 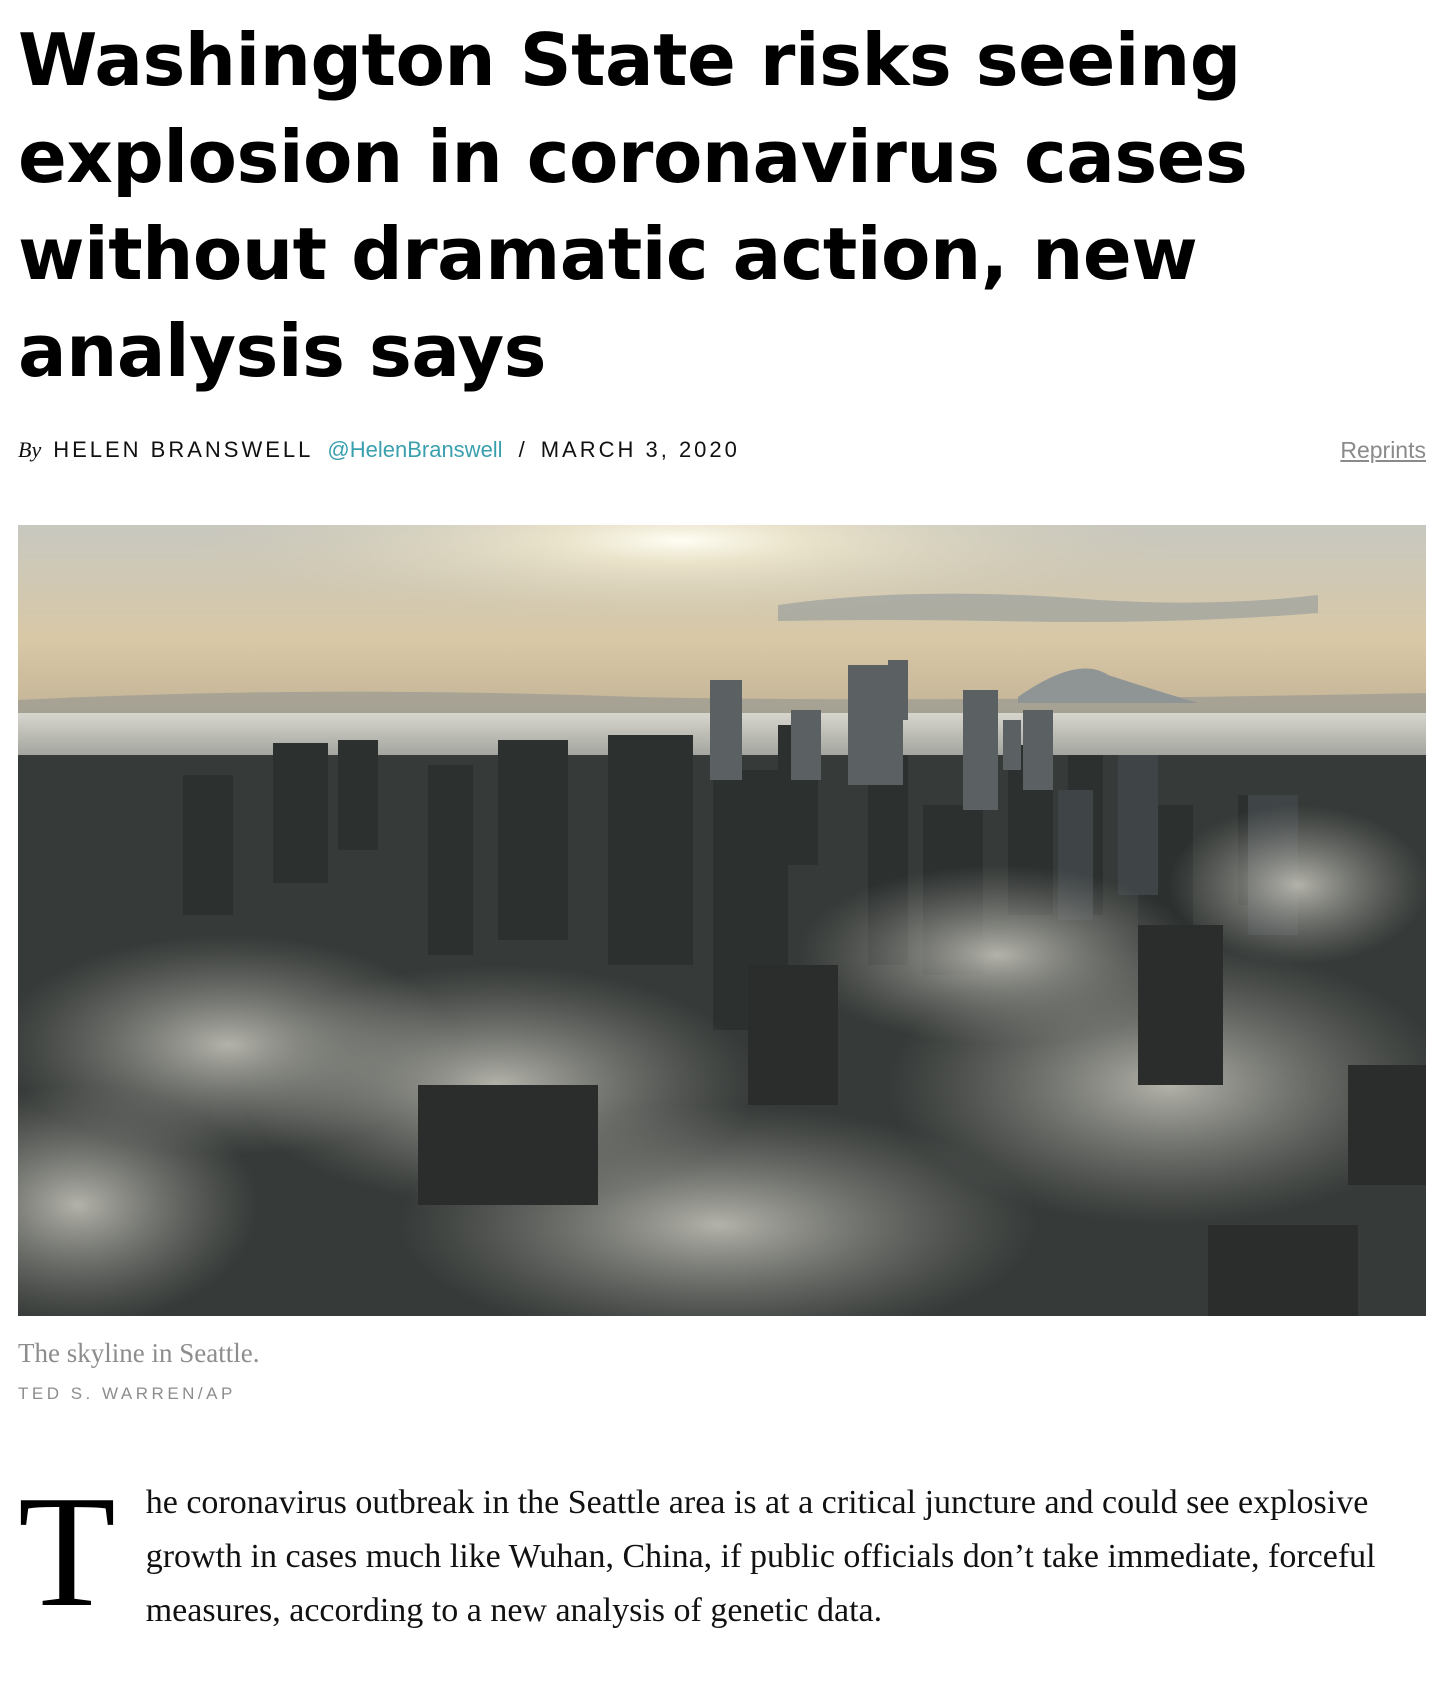 I want to click on byline-author: HELEN BRANSWELL, so click(x=183, y=450).